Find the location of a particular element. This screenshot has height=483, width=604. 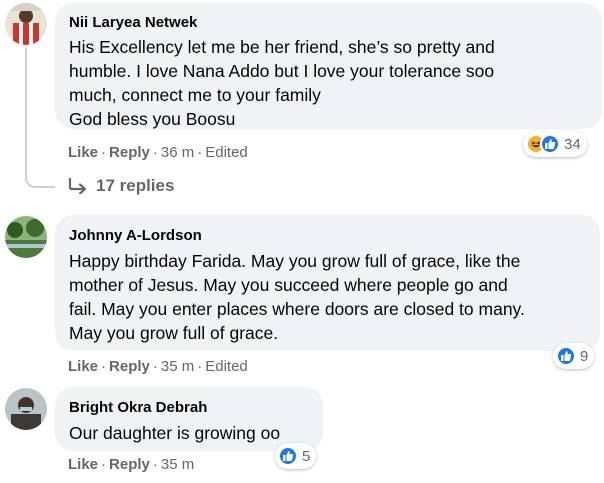

reaction-count: 9 is located at coordinates (584, 356).